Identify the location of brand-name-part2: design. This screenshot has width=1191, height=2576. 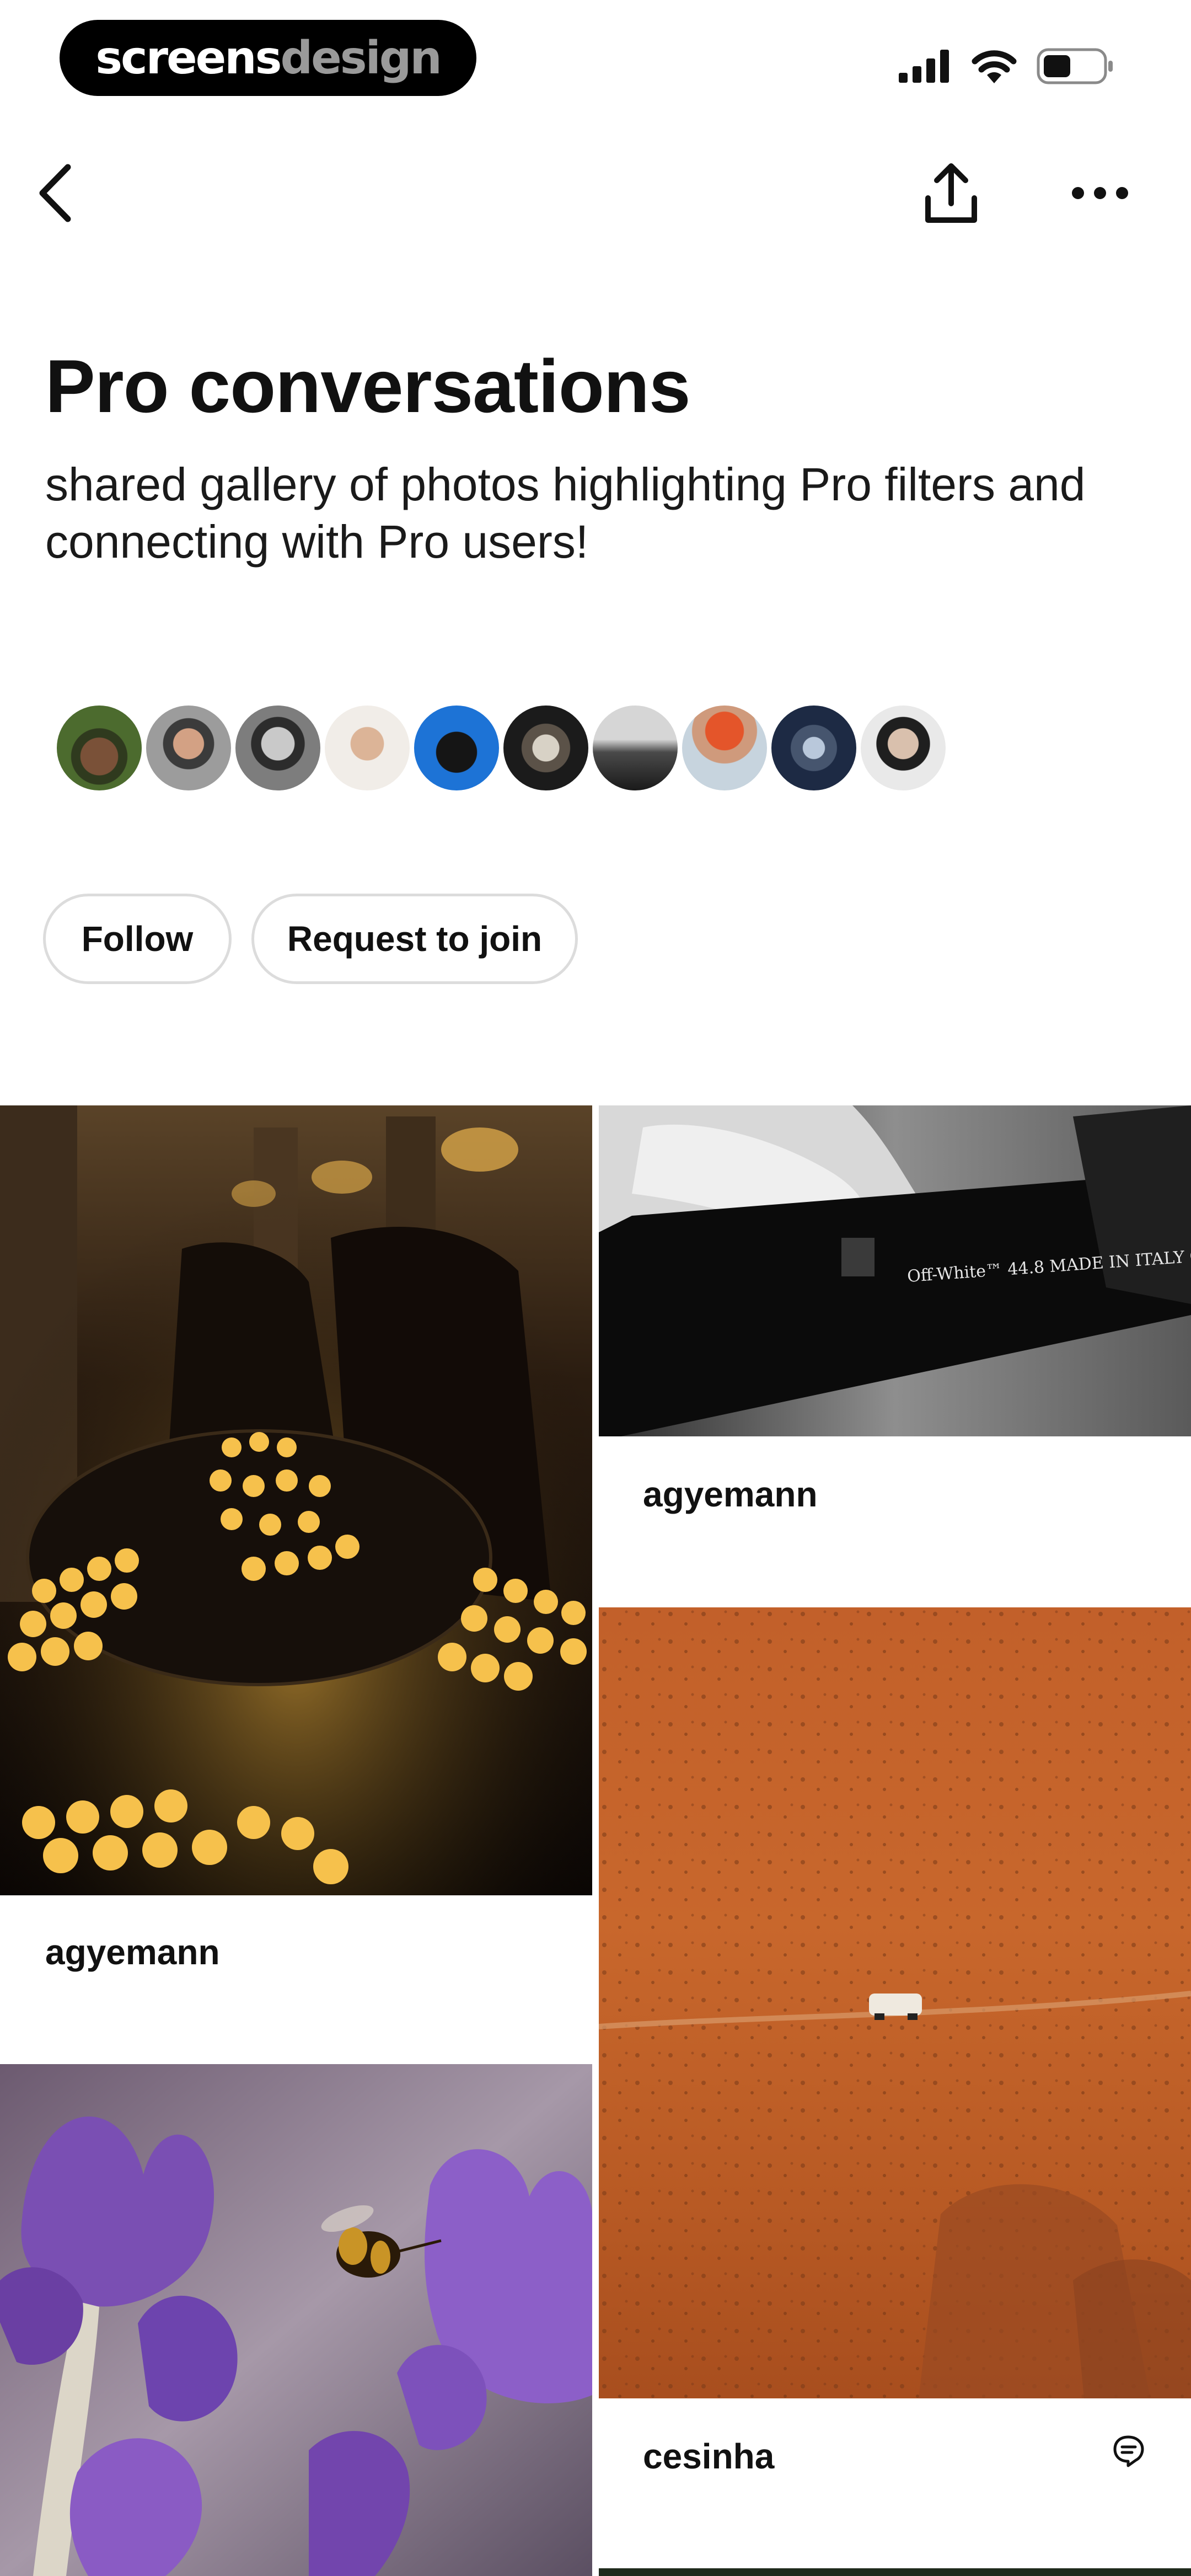
(361, 57).